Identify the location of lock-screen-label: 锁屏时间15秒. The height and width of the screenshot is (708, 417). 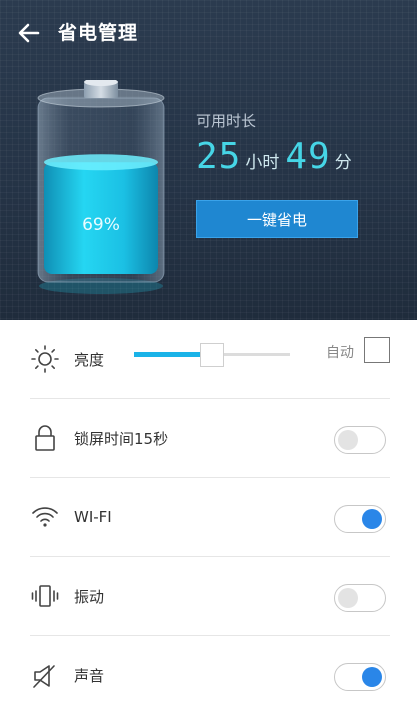
(121, 438).